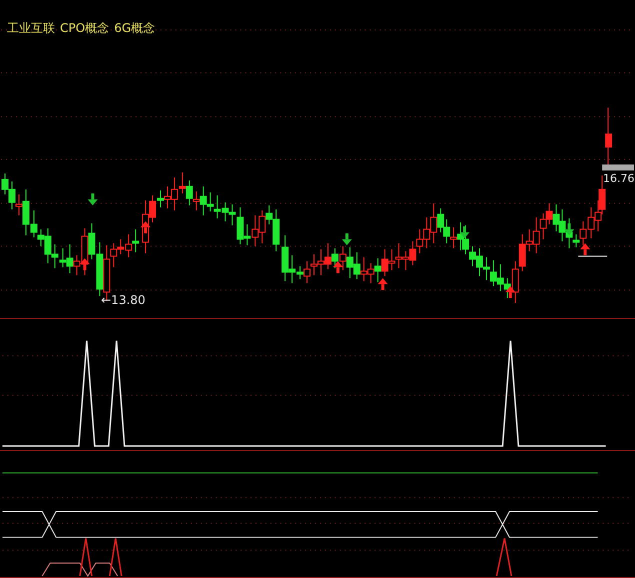 This screenshot has height=578, width=635. Describe the element at coordinates (618, 178) in the screenshot. I see `last-price-label: 16.76` at that location.